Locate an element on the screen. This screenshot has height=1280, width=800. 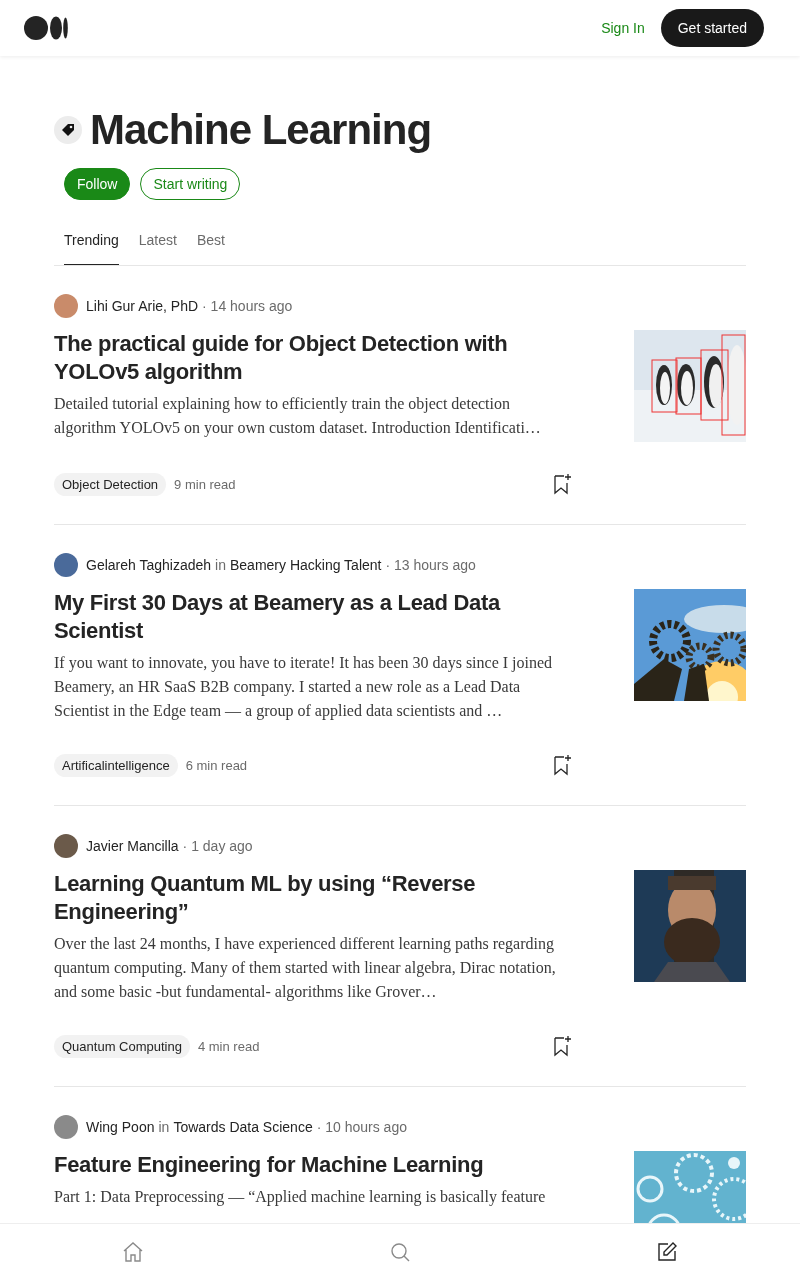
author-name: Lihi Gur Arie, PhD is located at coordinates (142, 306).